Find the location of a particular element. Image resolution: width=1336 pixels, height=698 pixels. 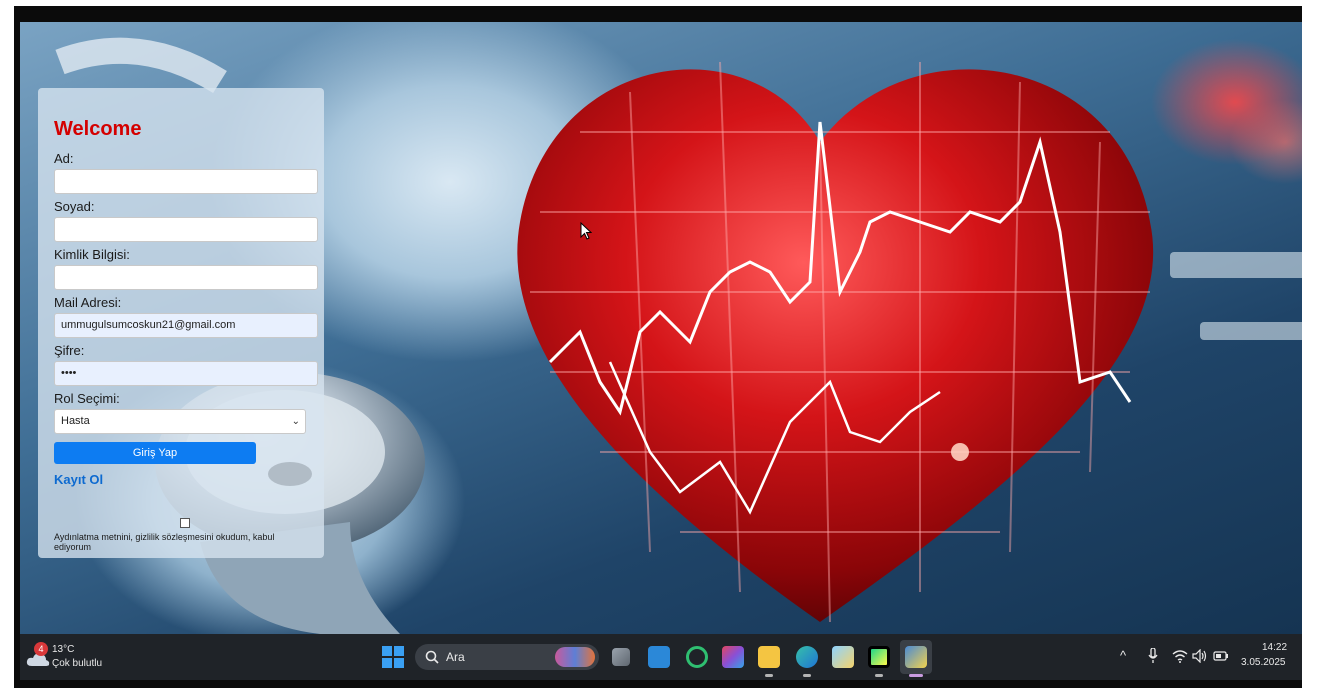

role-label: Rol Seçimi: is located at coordinates (87, 398).